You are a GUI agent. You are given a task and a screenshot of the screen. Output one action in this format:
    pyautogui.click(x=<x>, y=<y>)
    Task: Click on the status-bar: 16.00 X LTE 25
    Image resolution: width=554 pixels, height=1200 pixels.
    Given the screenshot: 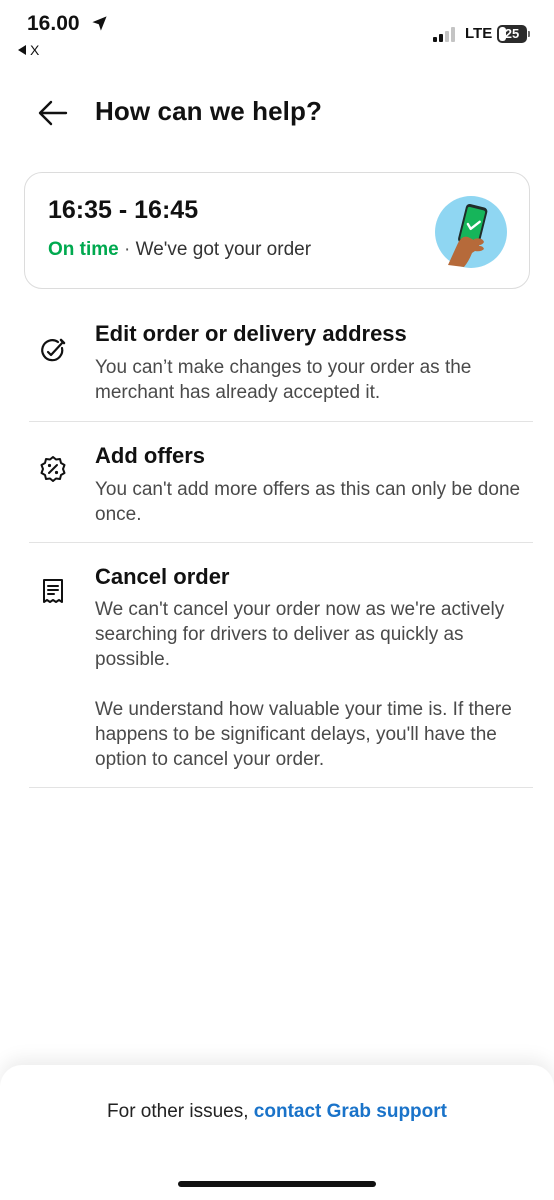 What is the action you would take?
    pyautogui.click(x=277, y=35)
    